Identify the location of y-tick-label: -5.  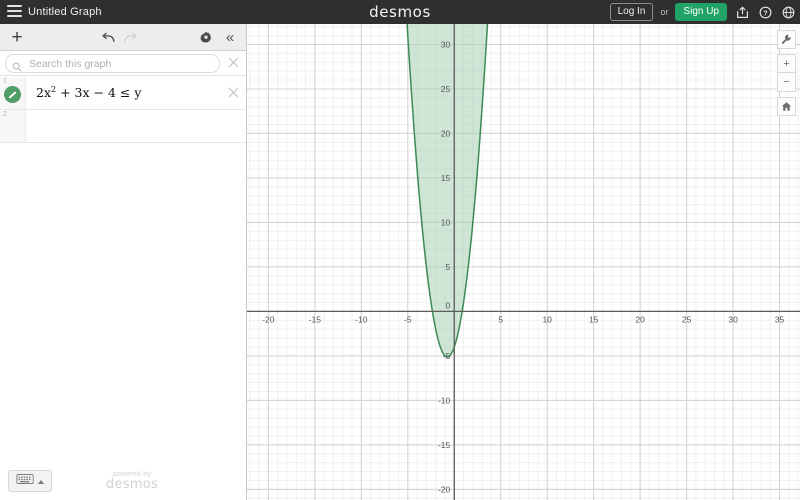
(447, 356).